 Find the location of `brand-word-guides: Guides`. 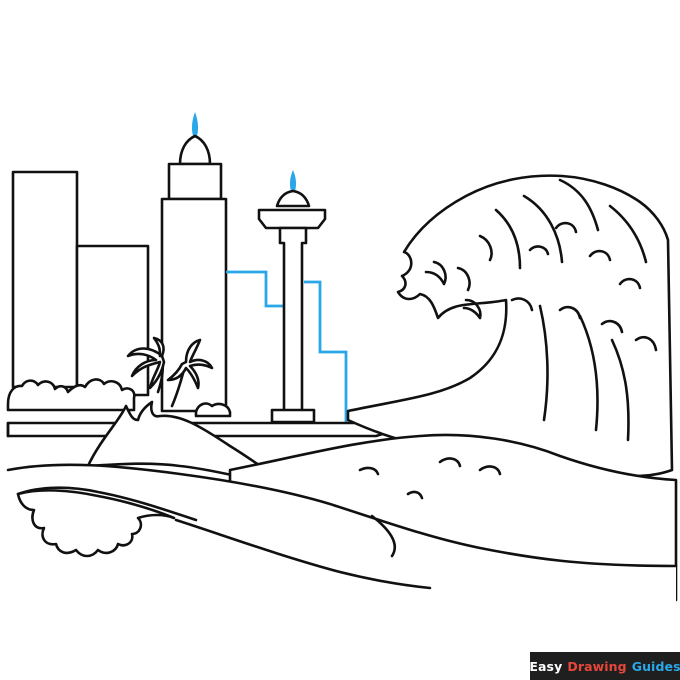

brand-word-guides: Guides is located at coordinates (655, 666).